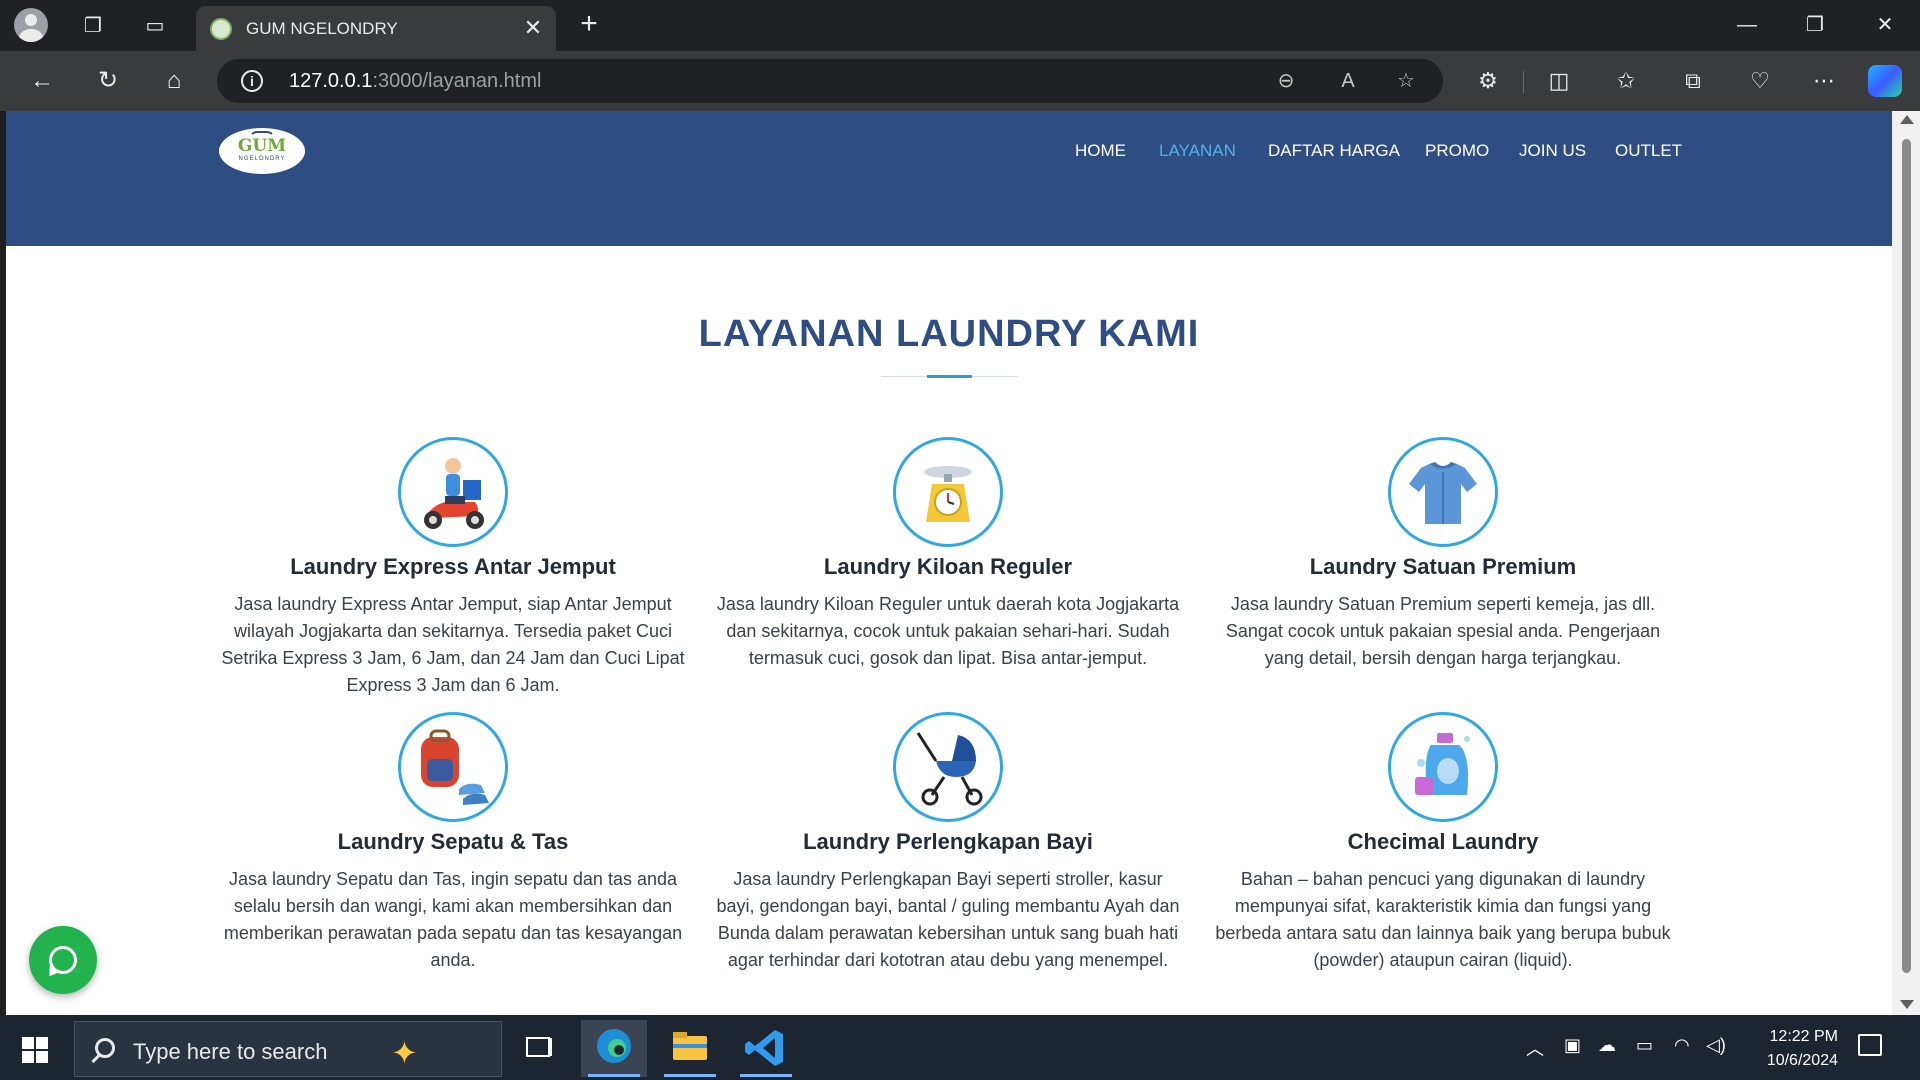 This screenshot has width=1920, height=1080. I want to click on toolbar-divider, so click(1523, 82).